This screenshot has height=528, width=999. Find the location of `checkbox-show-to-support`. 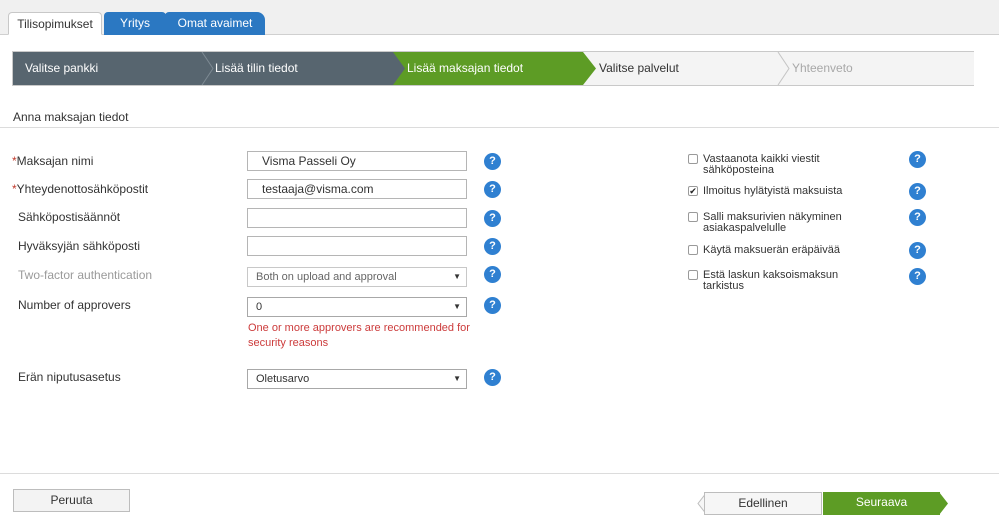

checkbox-show-to-support is located at coordinates (693, 217).